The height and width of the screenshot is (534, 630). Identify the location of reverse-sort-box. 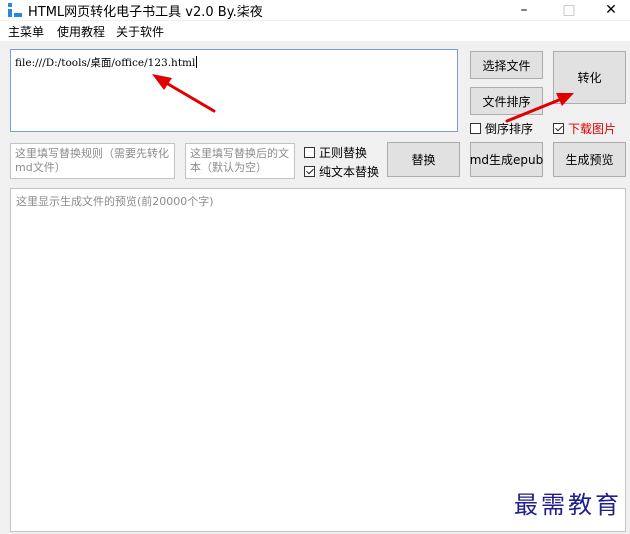
(475, 128).